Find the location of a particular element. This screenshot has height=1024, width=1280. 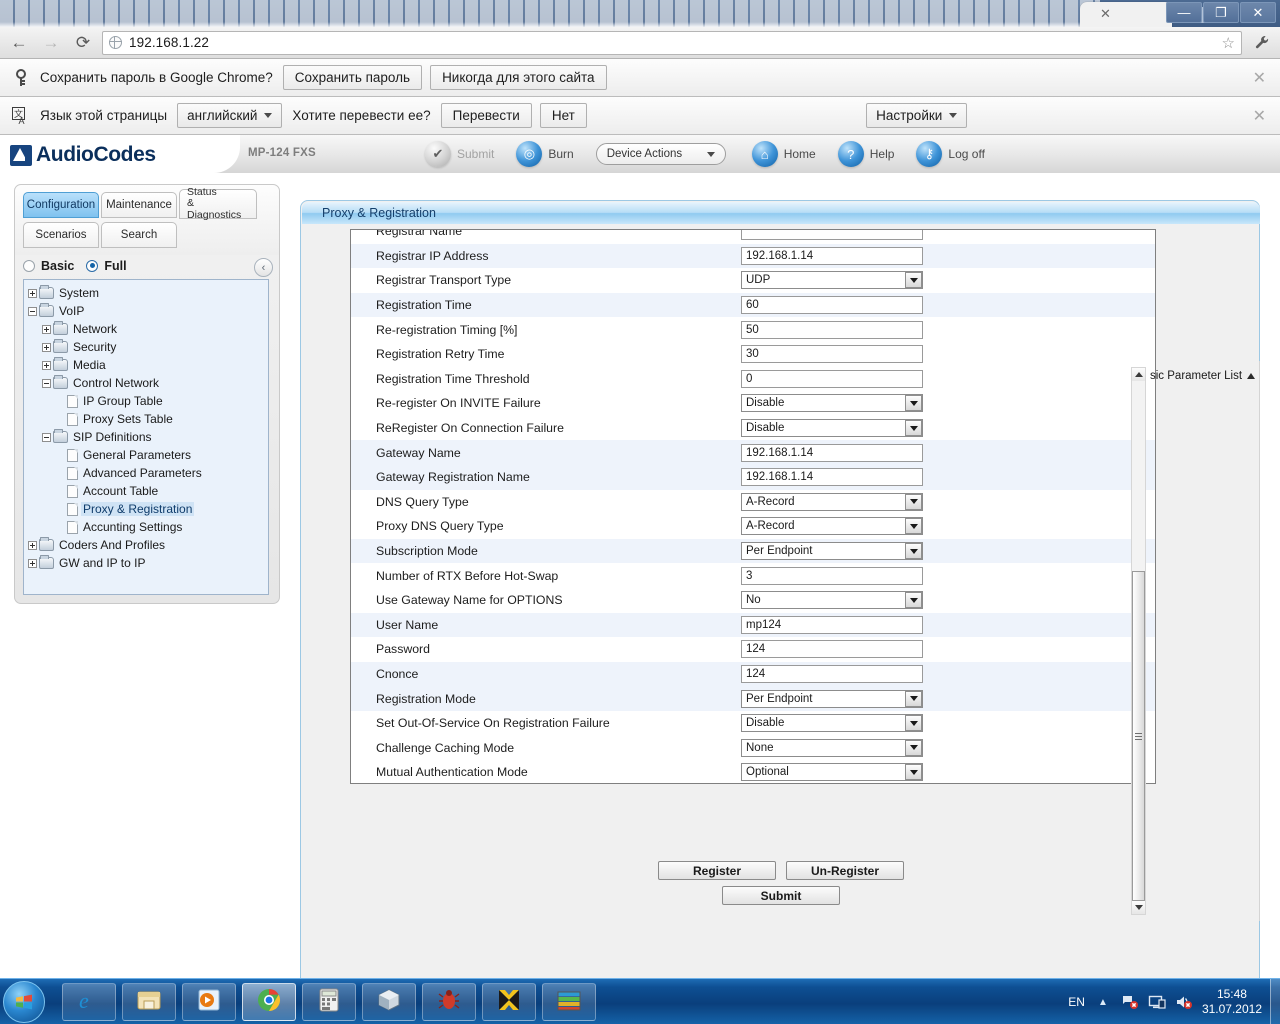

input-number-of-rtx-before-hot-swap: 3 is located at coordinates (832, 575).